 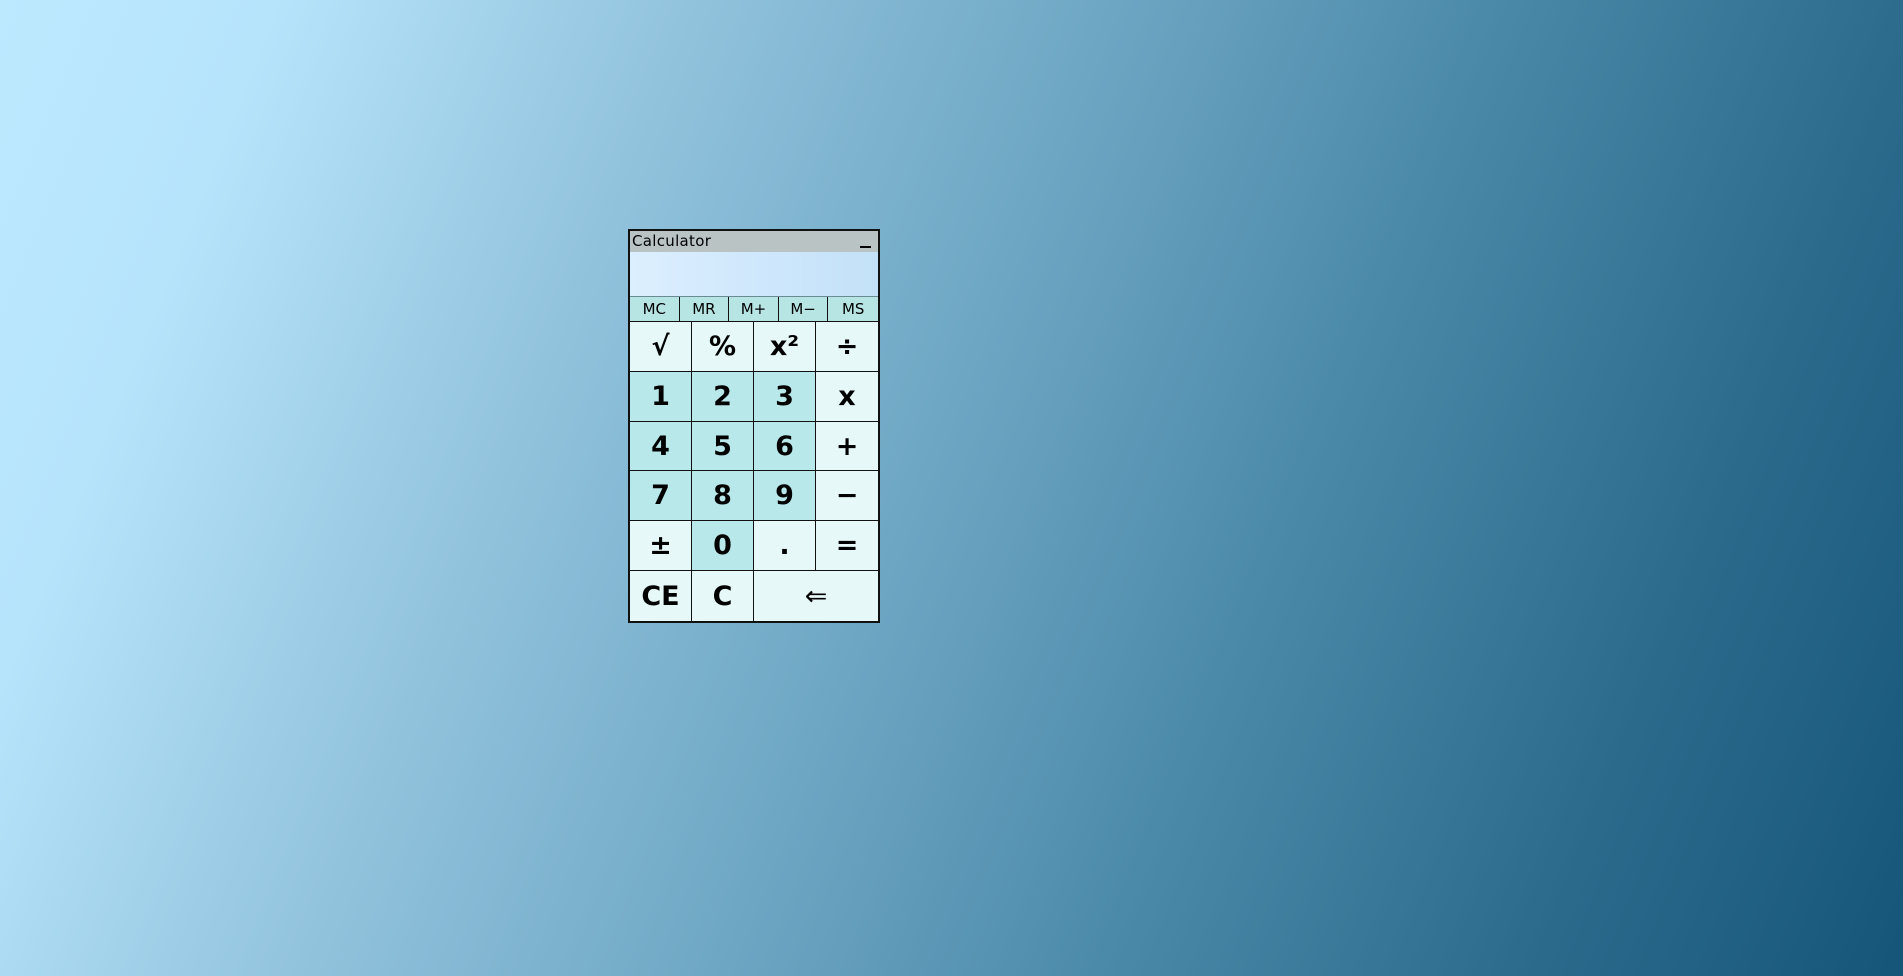 What do you see at coordinates (785, 396) in the screenshot?
I see `digit-3-button: 3` at bounding box center [785, 396].